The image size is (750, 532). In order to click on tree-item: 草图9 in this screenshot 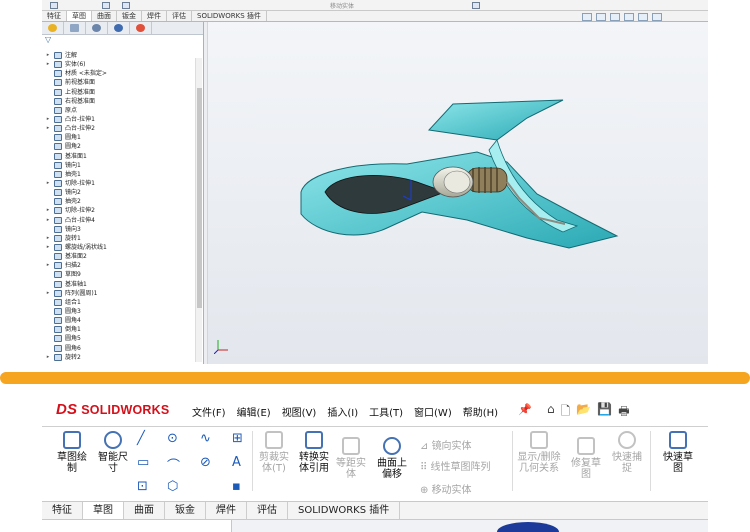, I will do `click(120, 274)`.